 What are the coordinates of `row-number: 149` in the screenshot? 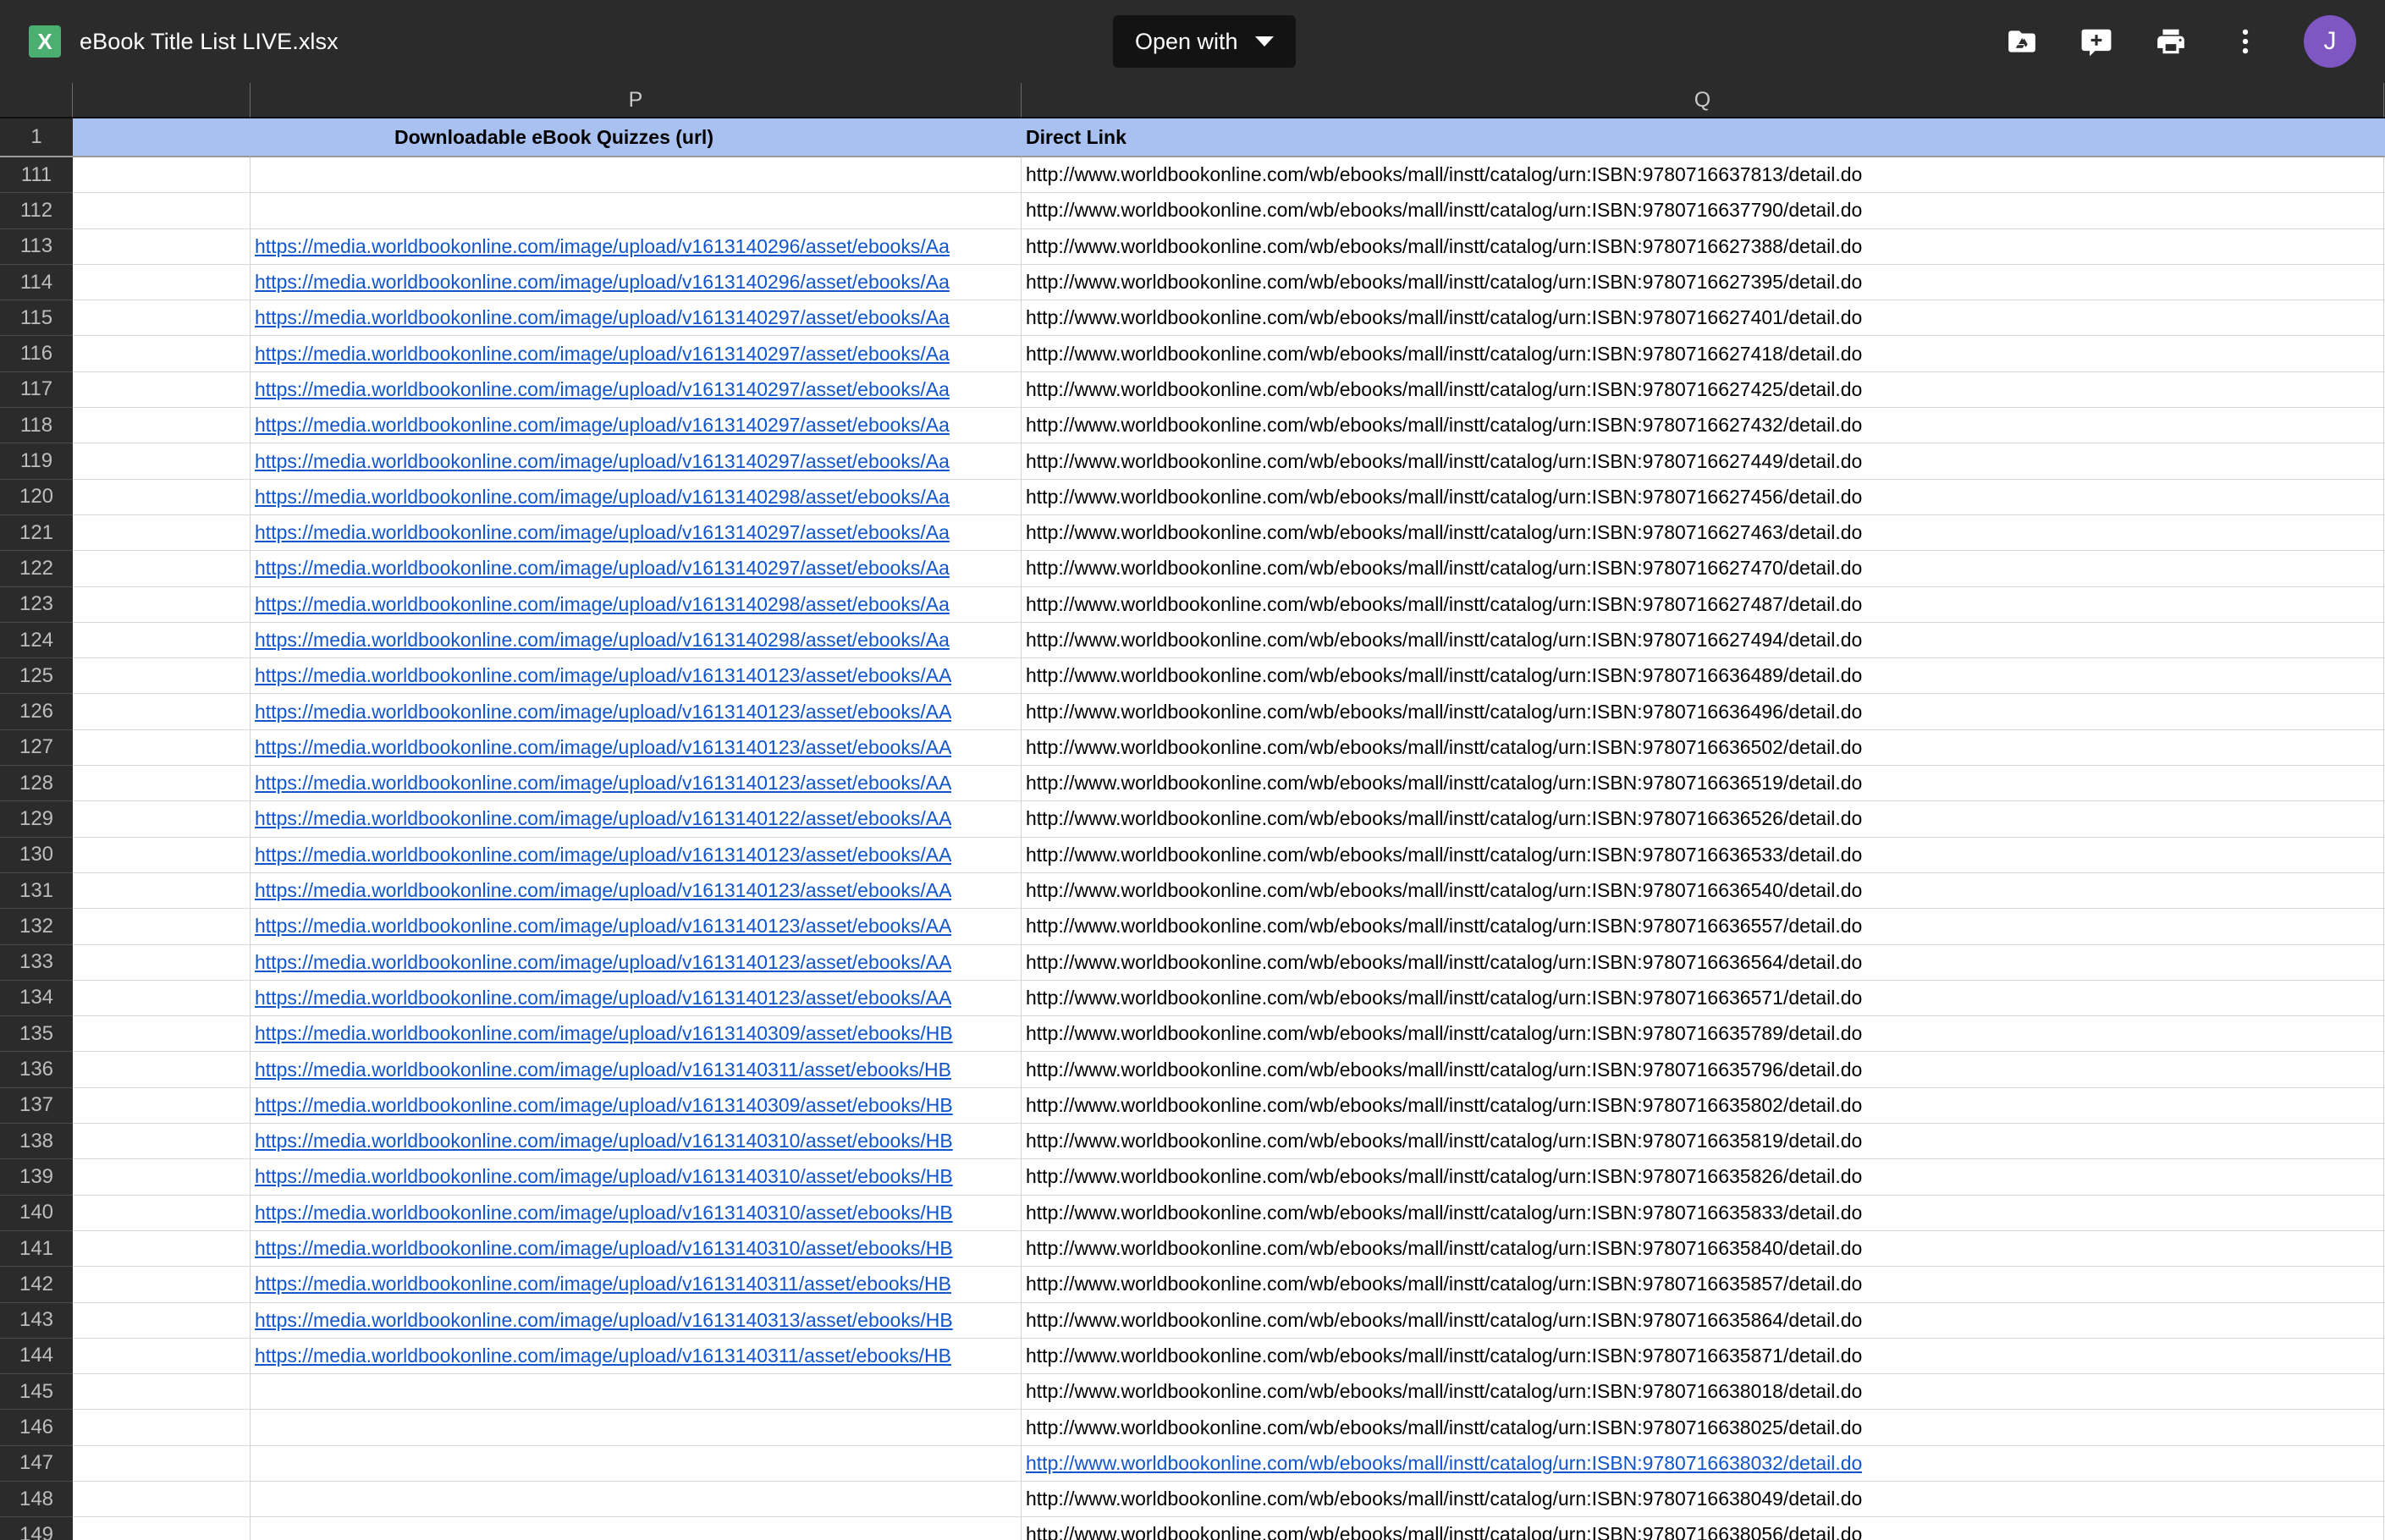 It's located at (36, 1528).